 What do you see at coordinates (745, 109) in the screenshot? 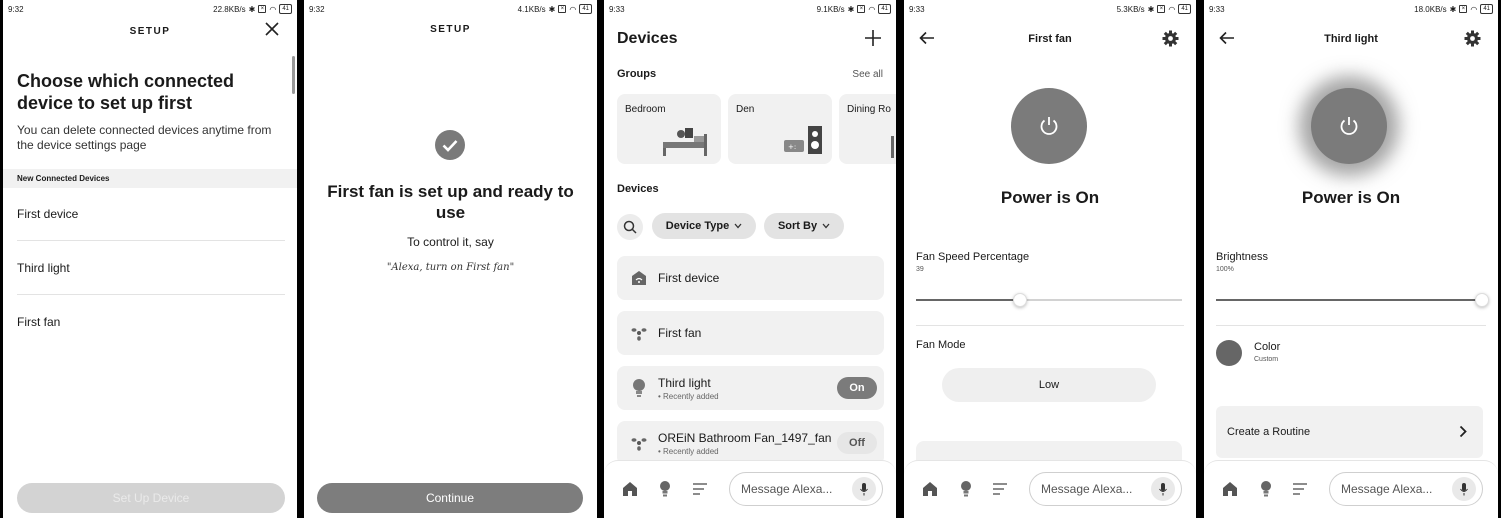
I see `group-label: Den` at bounding box center [745, 109].